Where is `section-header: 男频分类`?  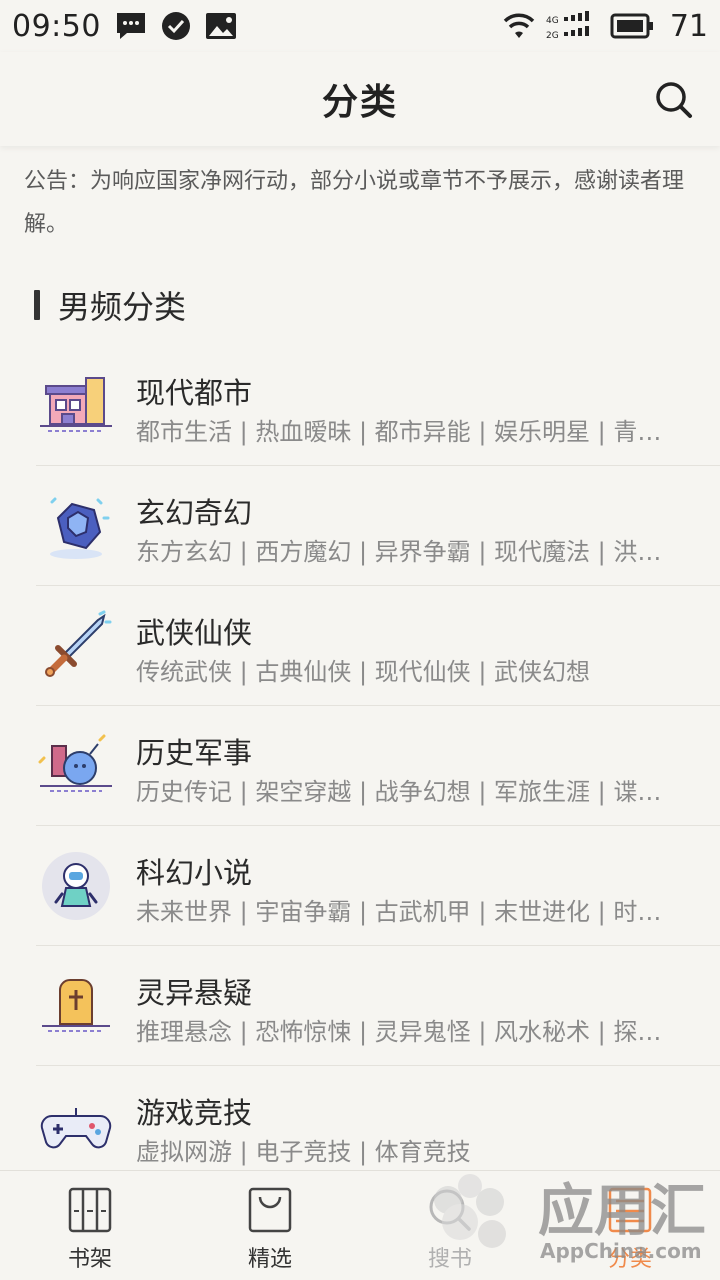
section-header: 男频分类 is located at coordinates (110, 305).